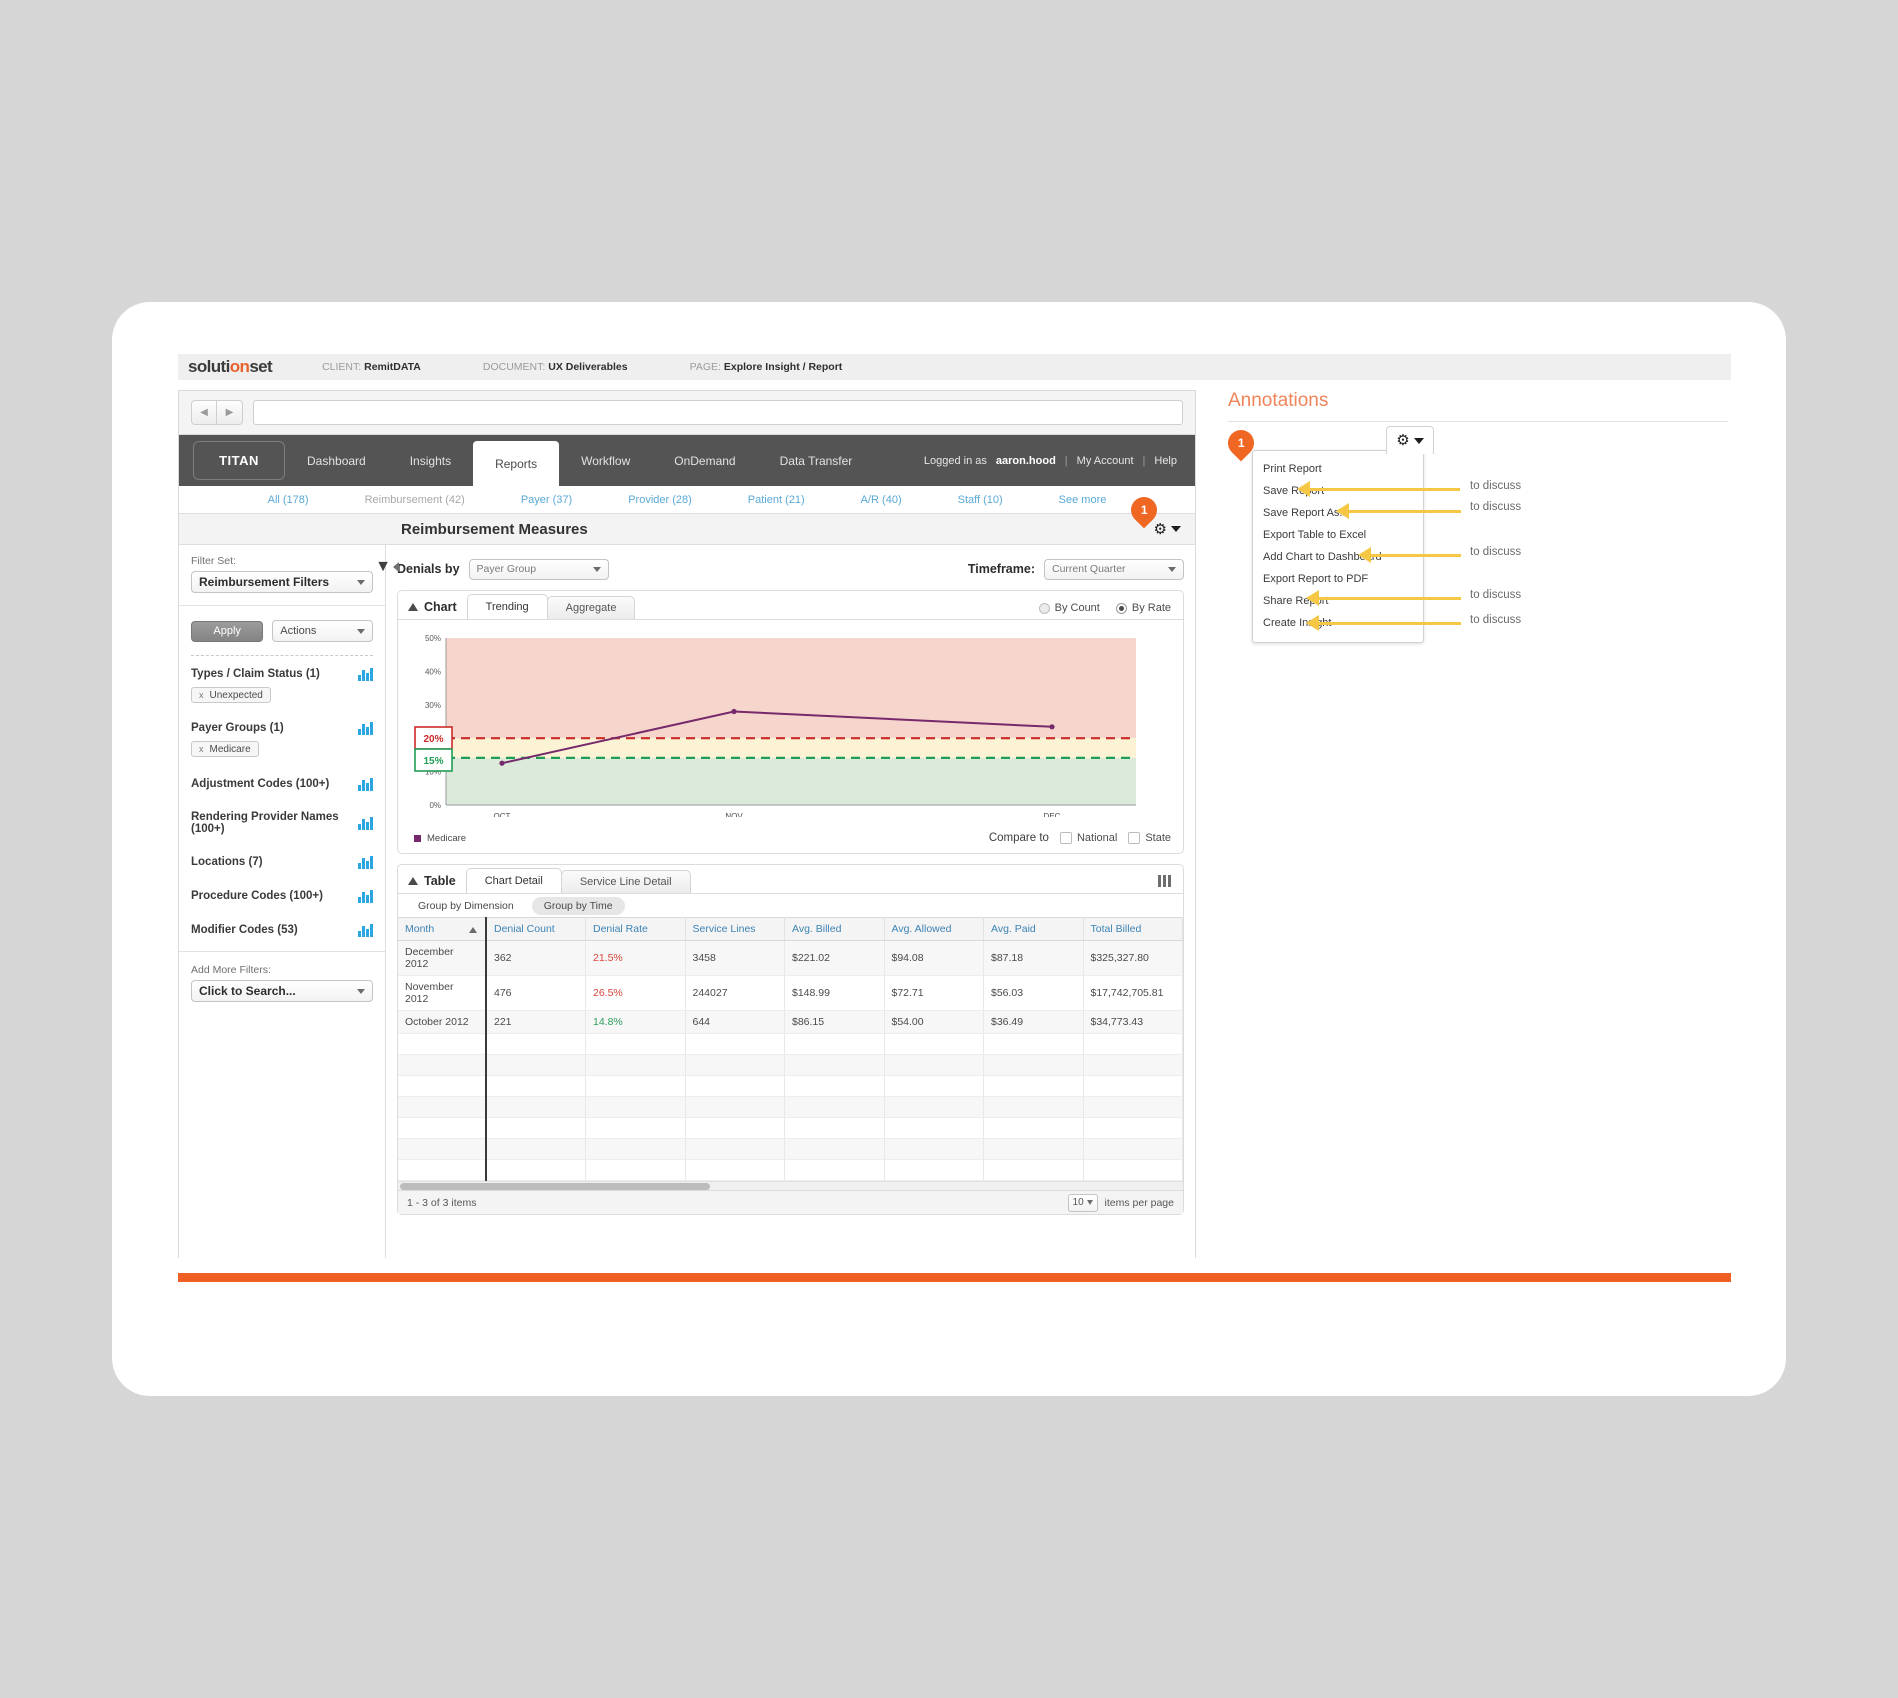  Describe the element at coordinates (282, 920) in the screenshot. I see `filter-group-modifier-codes: Modifier Codes (53)` at that location.